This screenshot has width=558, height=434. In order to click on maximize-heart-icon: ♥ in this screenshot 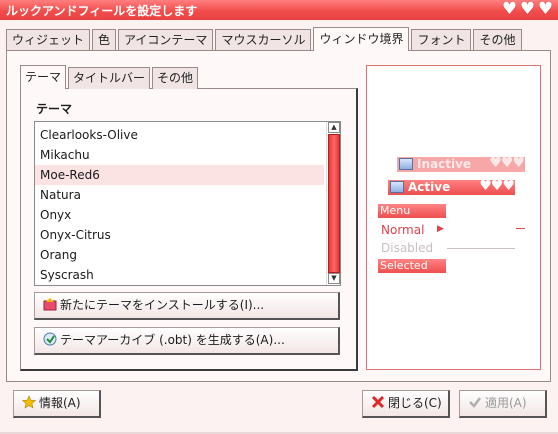, I will do `click(527, 9)`.